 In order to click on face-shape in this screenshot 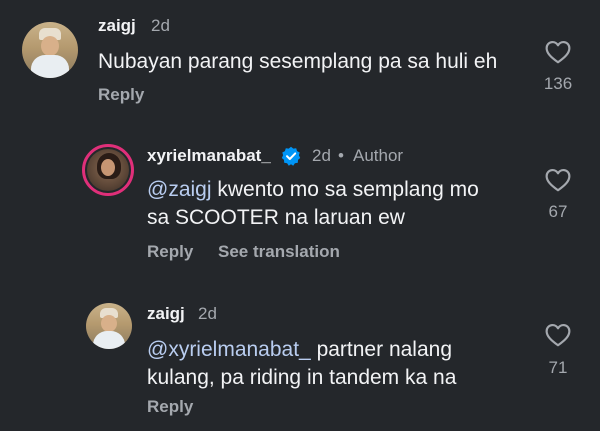, I will do `click(109, 323)`.